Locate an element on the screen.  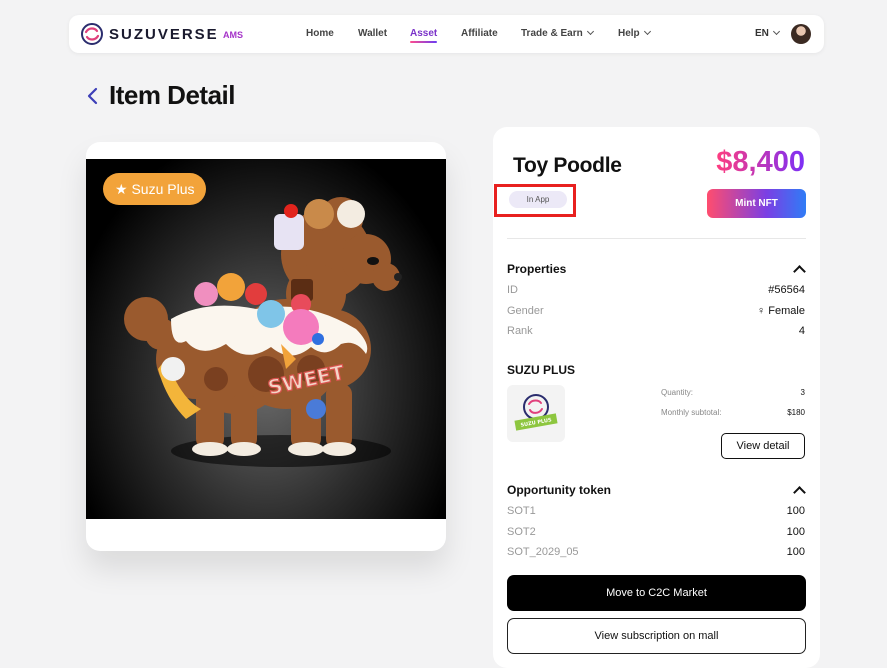
highlight-box is located at coordinates (535, 200).